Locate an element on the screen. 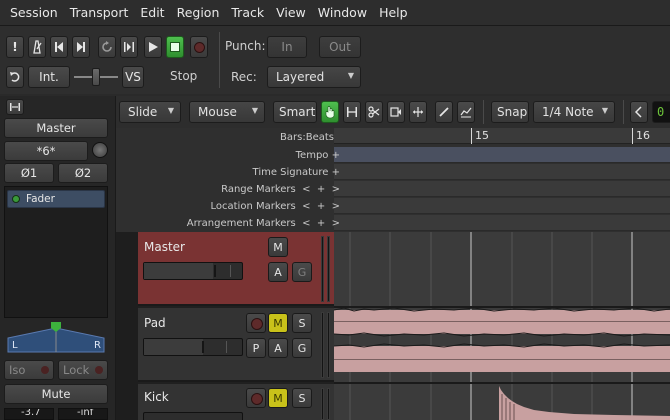 Image resolution: width=670 pixels, height=420 pixels. range-icon is located at coordinates (352, 112).